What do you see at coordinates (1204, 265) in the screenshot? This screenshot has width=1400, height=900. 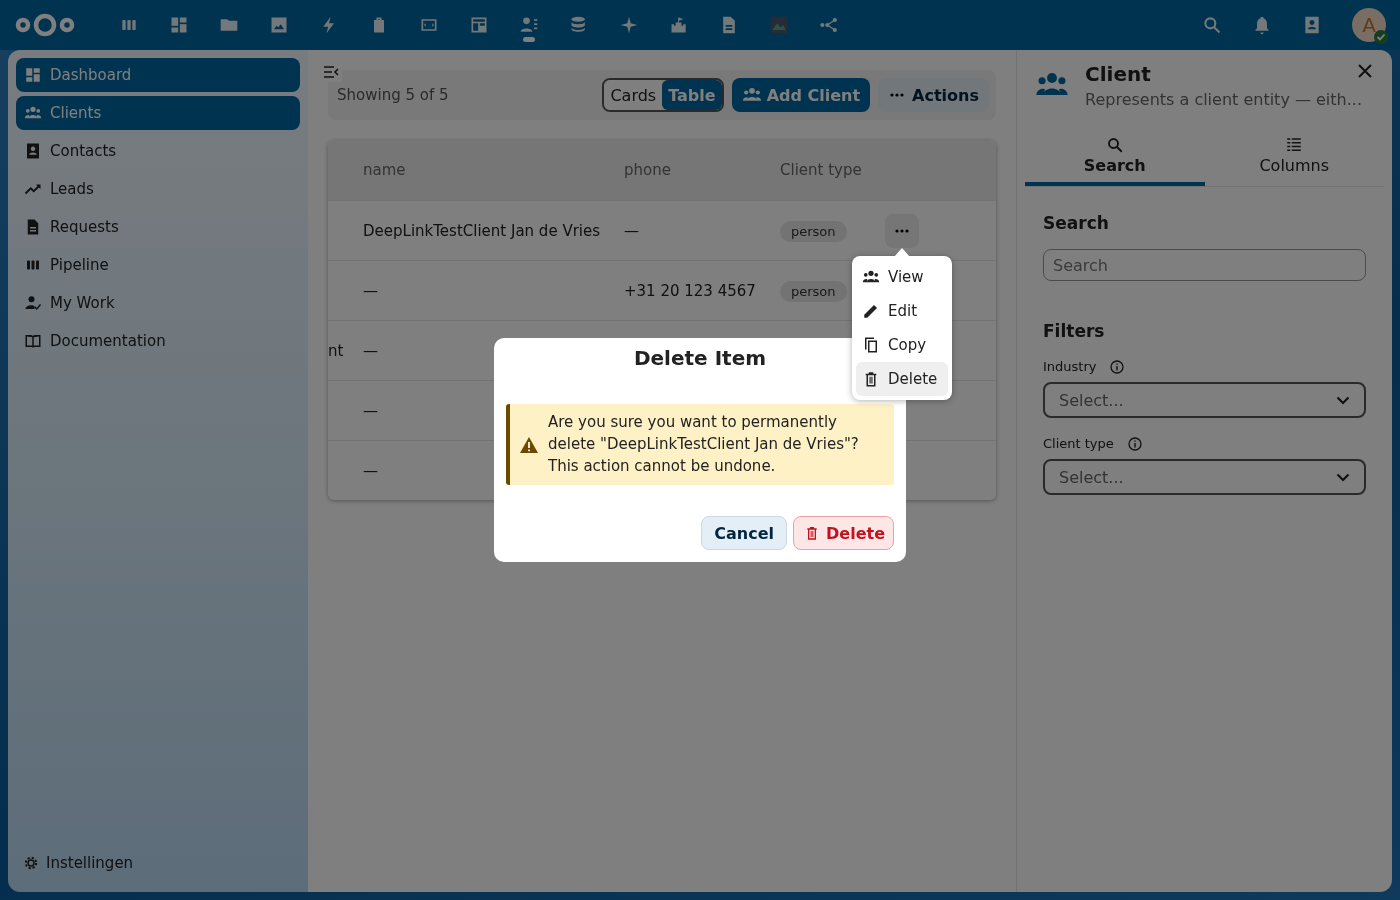 I see `search-field: Search` at bounding box center [1204, 265].